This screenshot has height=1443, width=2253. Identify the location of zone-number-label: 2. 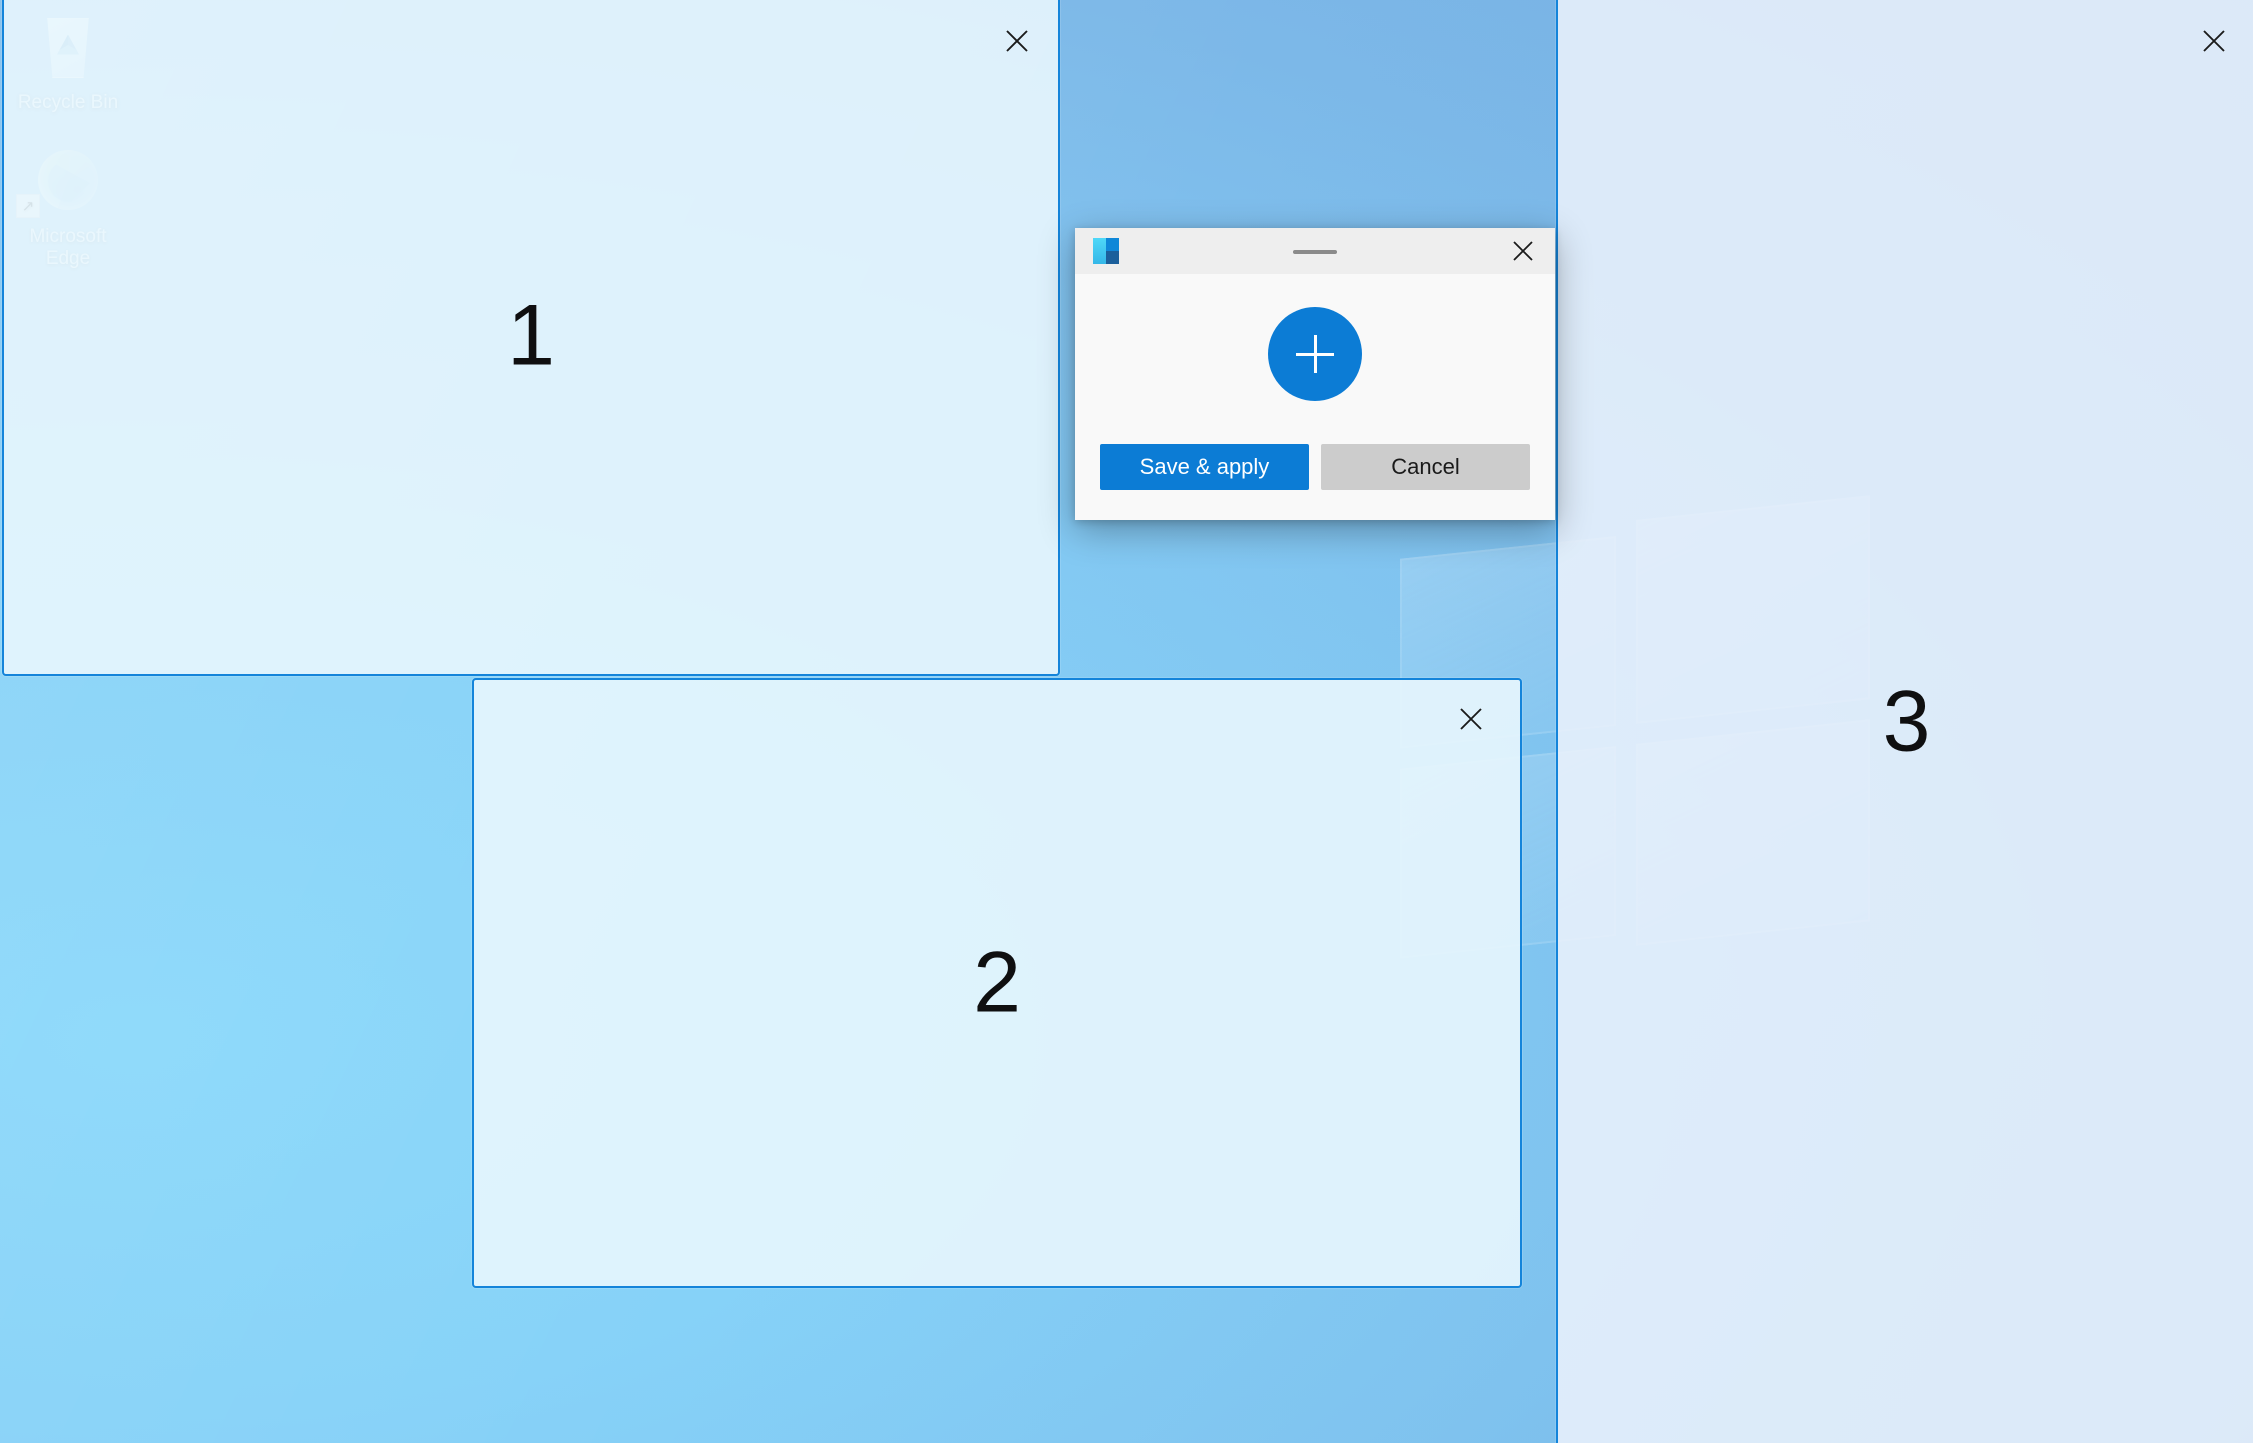
(997, 982).